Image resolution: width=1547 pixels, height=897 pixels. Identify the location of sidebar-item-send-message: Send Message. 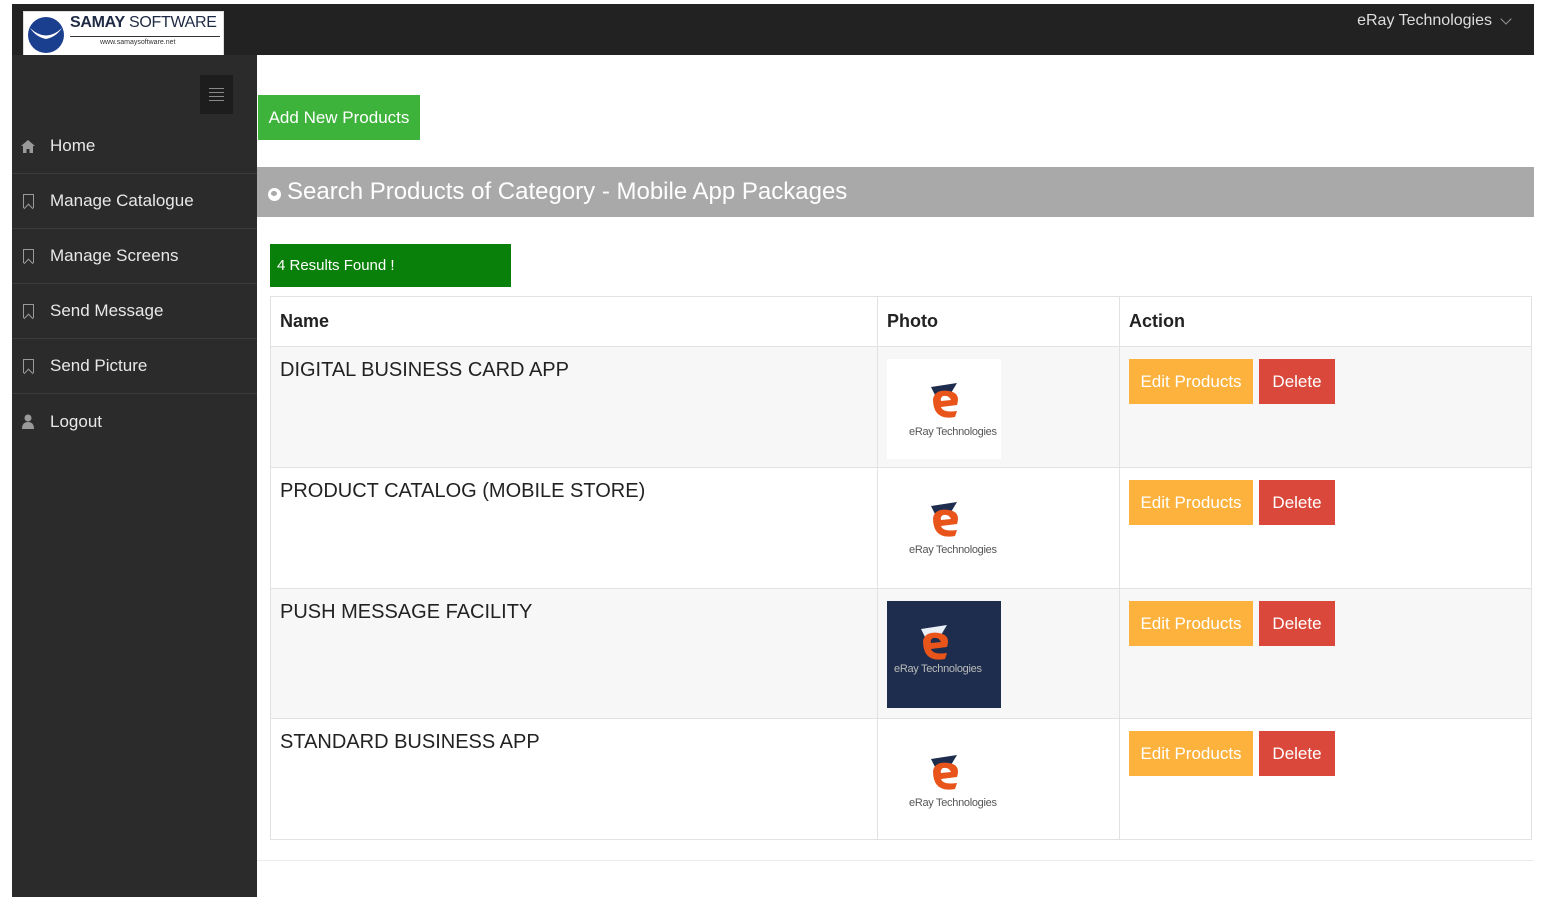
(134, 311).